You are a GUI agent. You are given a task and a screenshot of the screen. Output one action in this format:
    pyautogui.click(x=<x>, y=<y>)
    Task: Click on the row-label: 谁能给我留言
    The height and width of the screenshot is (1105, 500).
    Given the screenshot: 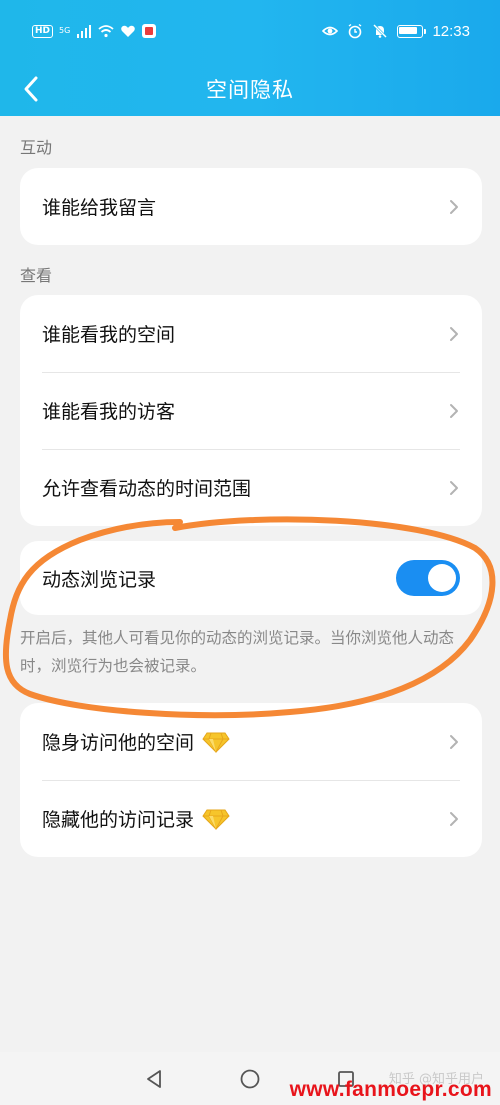 What is the action you would take?
    pyautogui.click(x=99, y=208)
    